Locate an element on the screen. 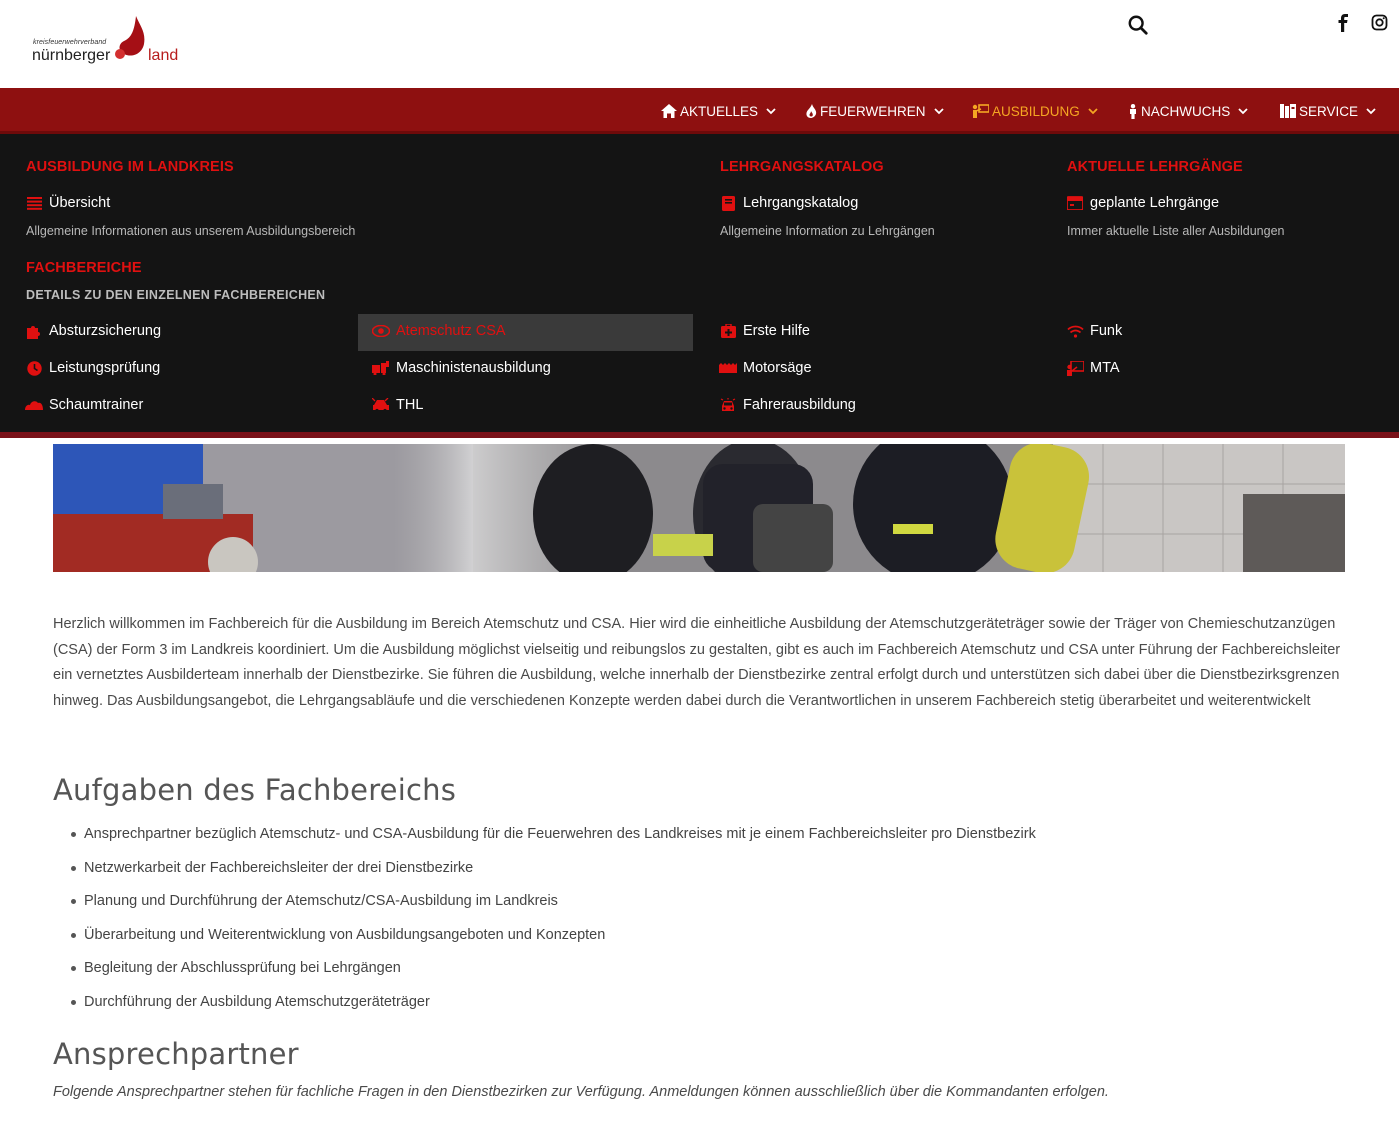  home-icon is located at coordinates (669, 111).